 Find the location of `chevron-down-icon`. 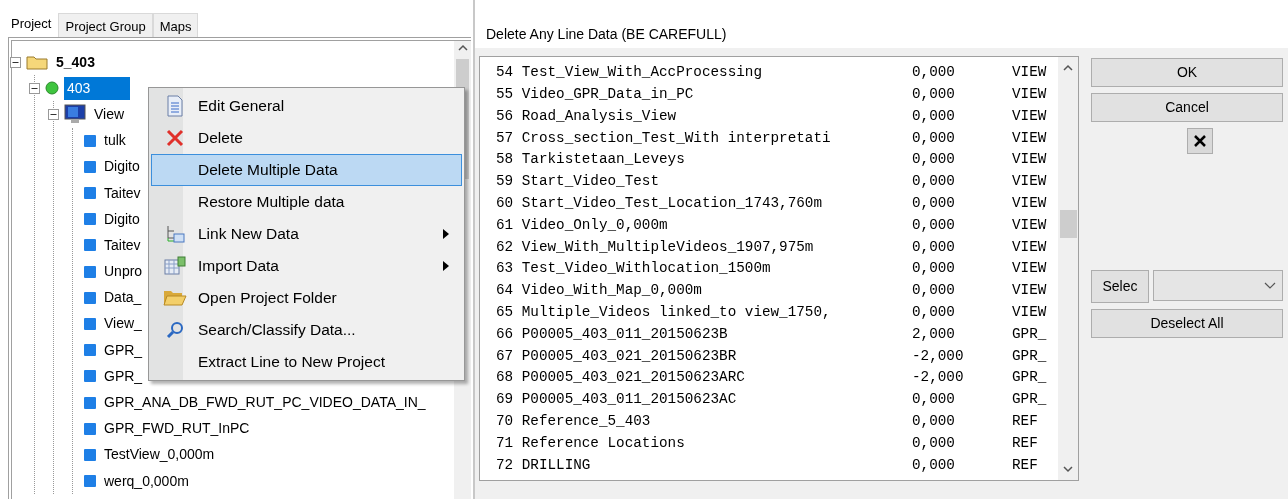

chevron-down-icon is located at coordinates (1270, 285).